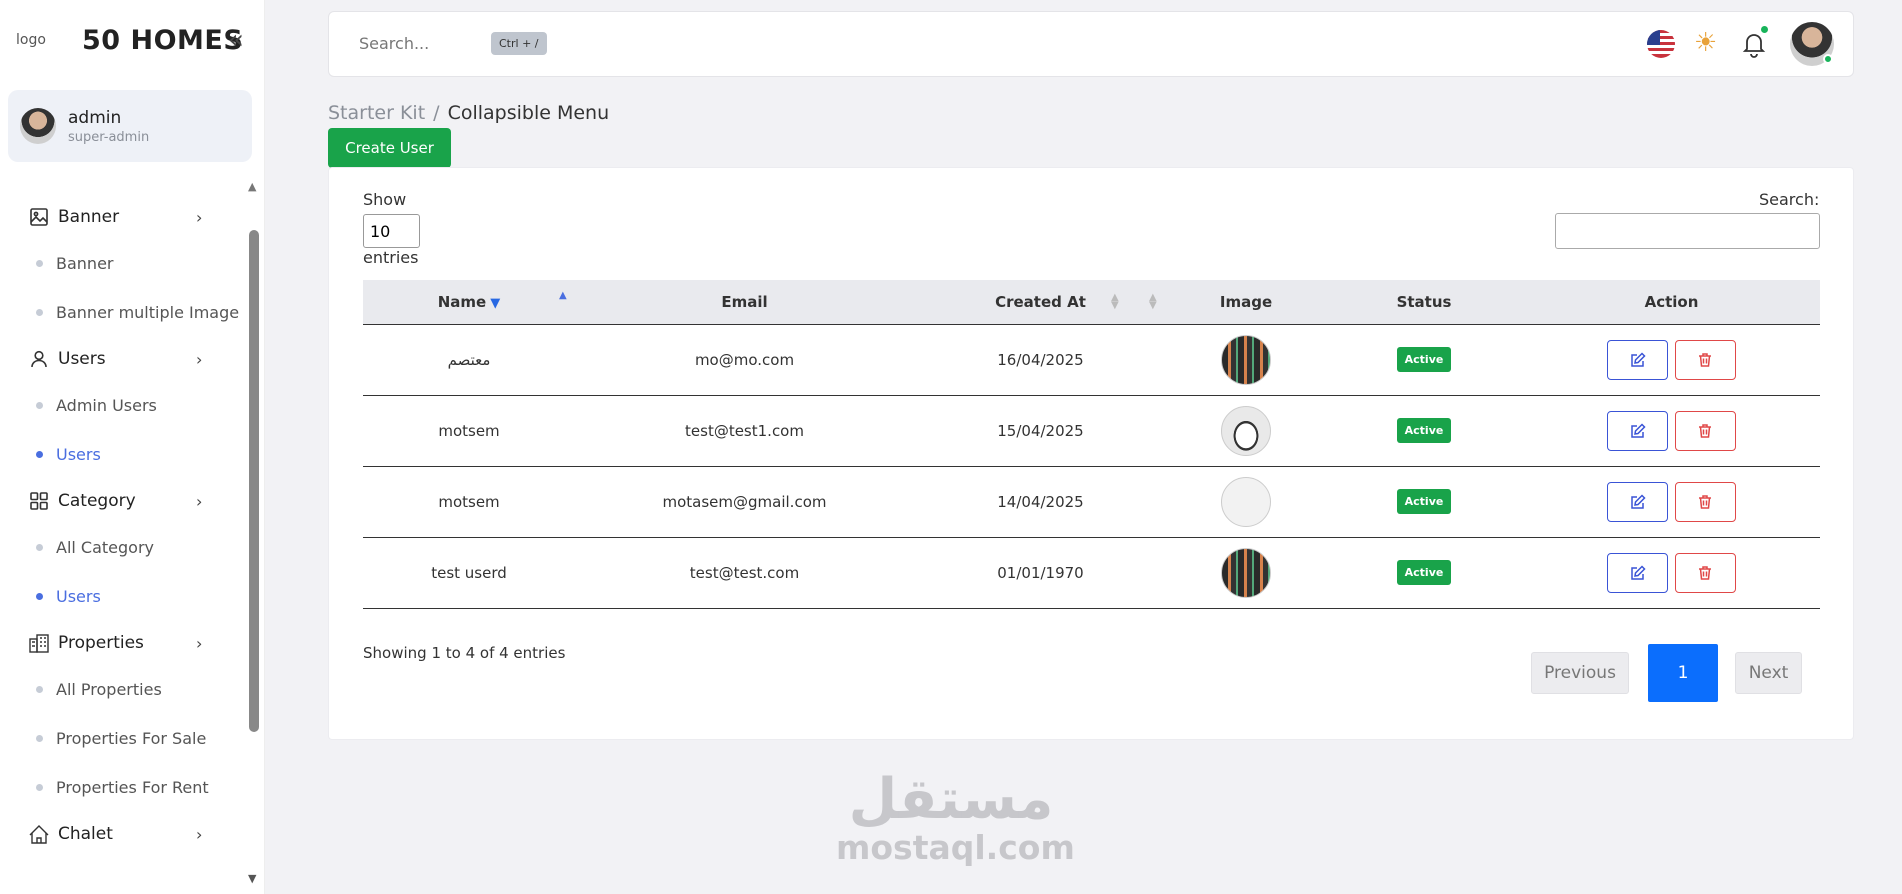  Describe the element at coordinates (254, 481) in the screenshot. I see `scroll-thumb` at that location.